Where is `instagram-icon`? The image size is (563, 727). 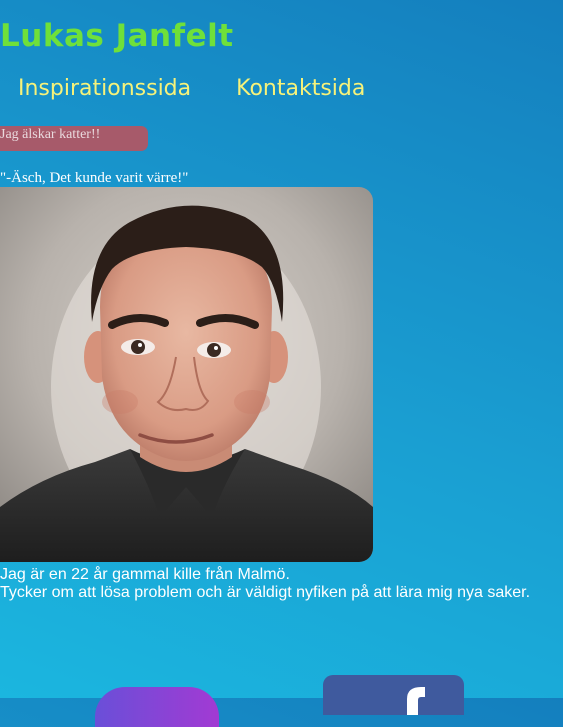
instagram-icon is located at coordinates (157, 707).